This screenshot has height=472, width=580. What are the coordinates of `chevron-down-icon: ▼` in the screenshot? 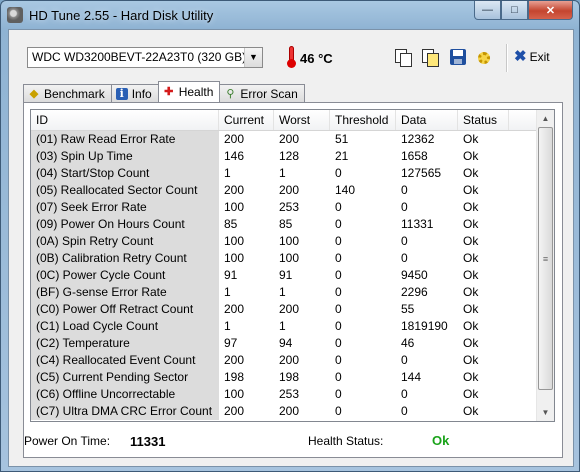 It's located at (253, 57).